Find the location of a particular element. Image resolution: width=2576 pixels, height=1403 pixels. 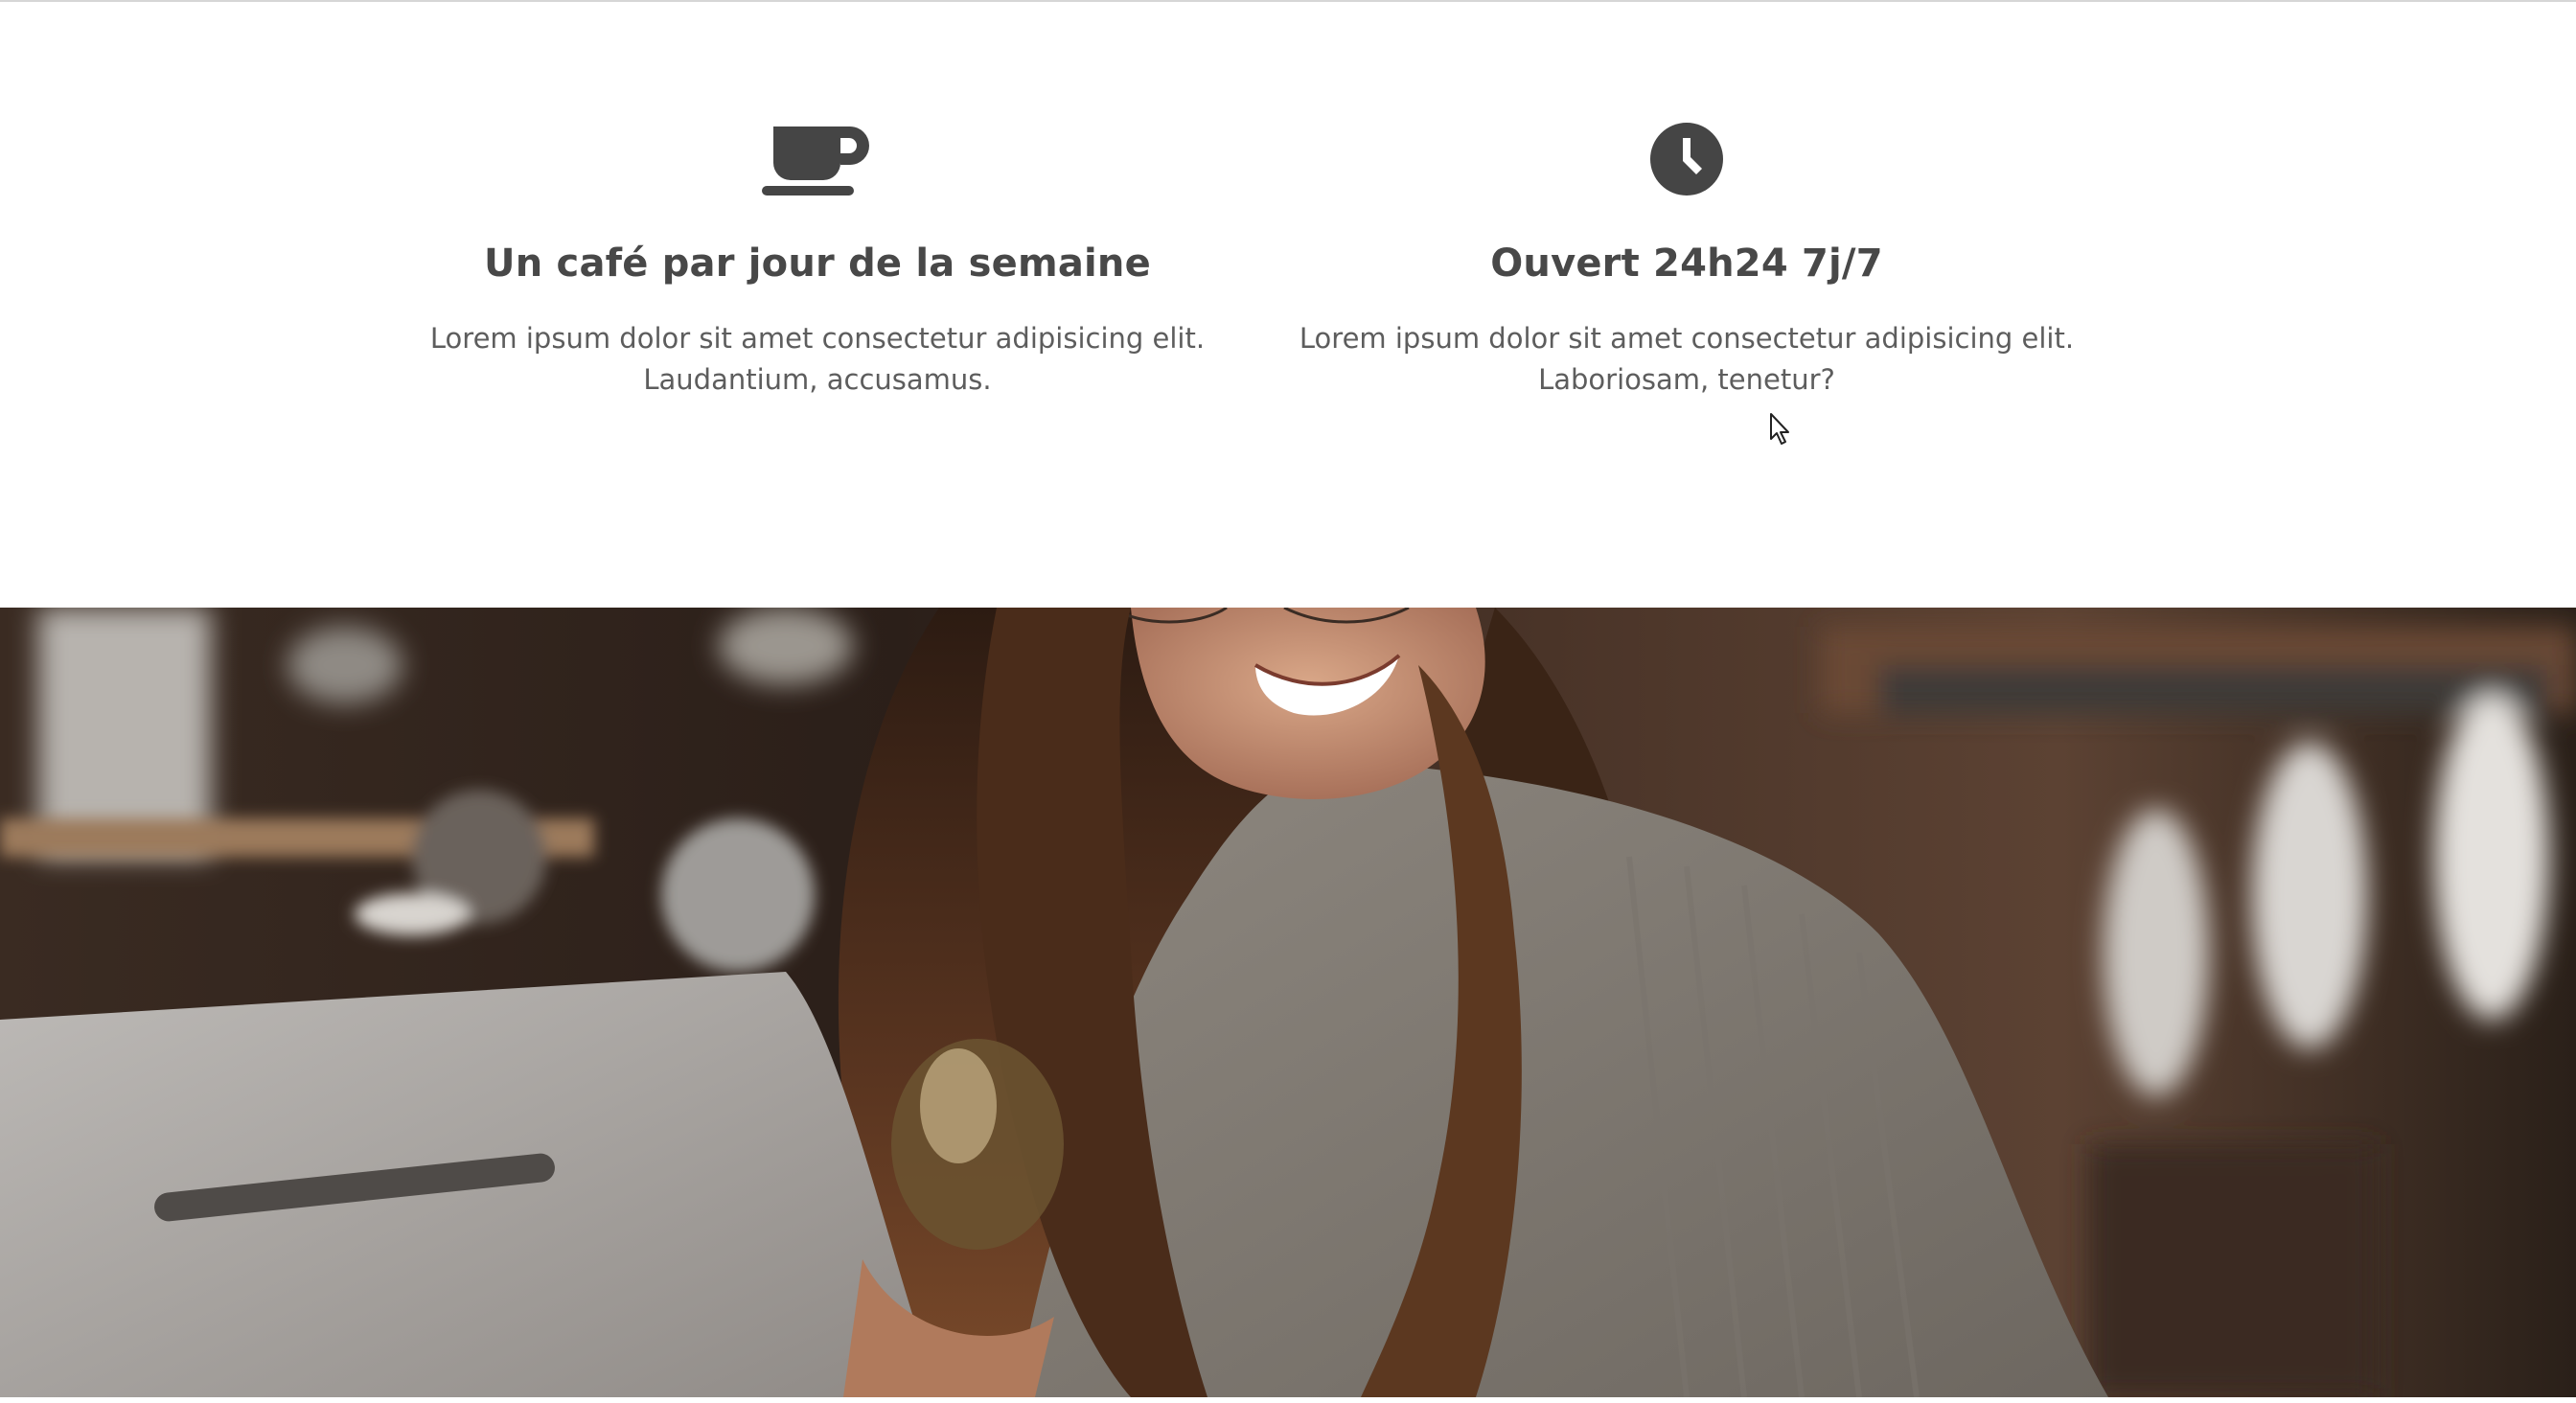

feature-text-line: Laudantium, accusamus. is located at coordinates (817, 379).